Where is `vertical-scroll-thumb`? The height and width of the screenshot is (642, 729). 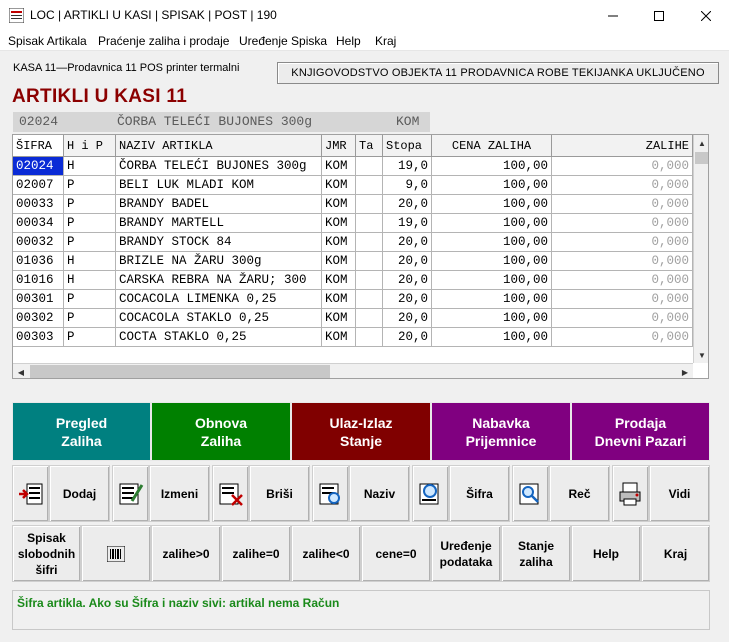 vertical-scroll-thumb is located at coordinates (701, 158).